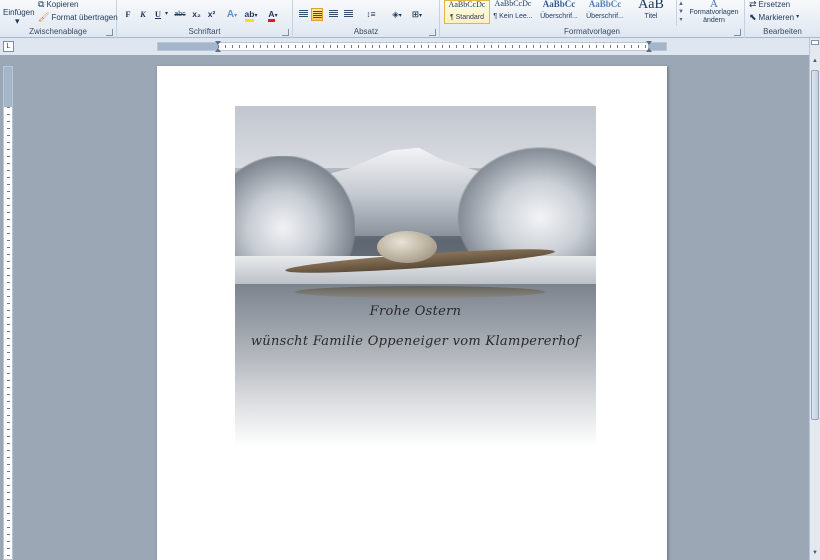 The width and height of the screenshot is (820, 560). I want to click on highlight-button: ab▾, so click(251, 15).